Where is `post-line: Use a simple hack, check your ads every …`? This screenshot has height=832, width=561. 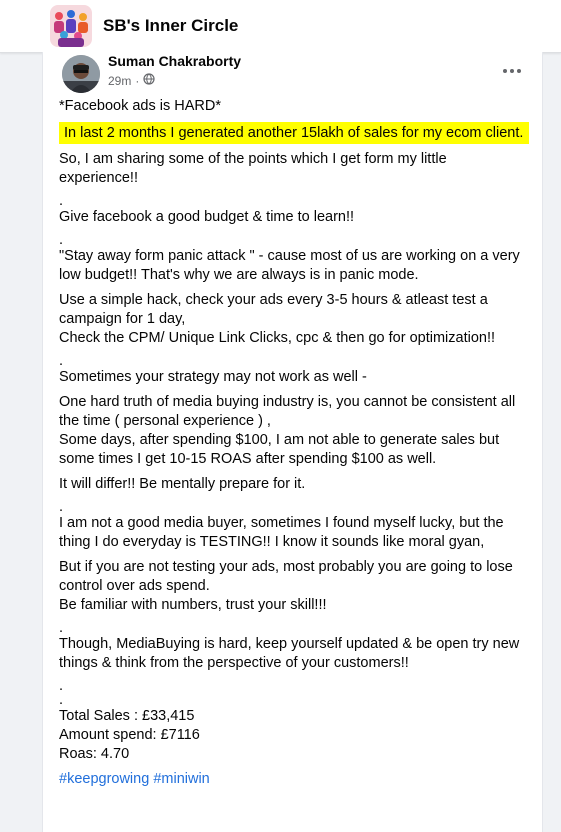
post-line: Use a simple hack, check your ads every … is located at coordinates (273, 309).